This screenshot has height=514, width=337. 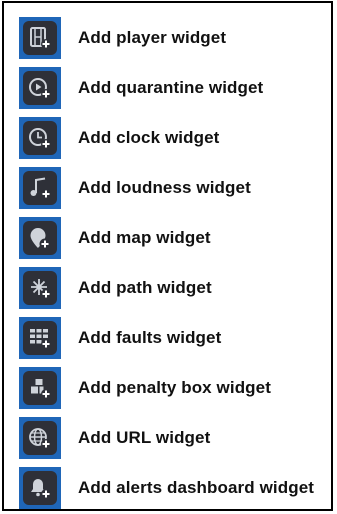 I want to click on loudness-icon, so click(x=40, y=188).